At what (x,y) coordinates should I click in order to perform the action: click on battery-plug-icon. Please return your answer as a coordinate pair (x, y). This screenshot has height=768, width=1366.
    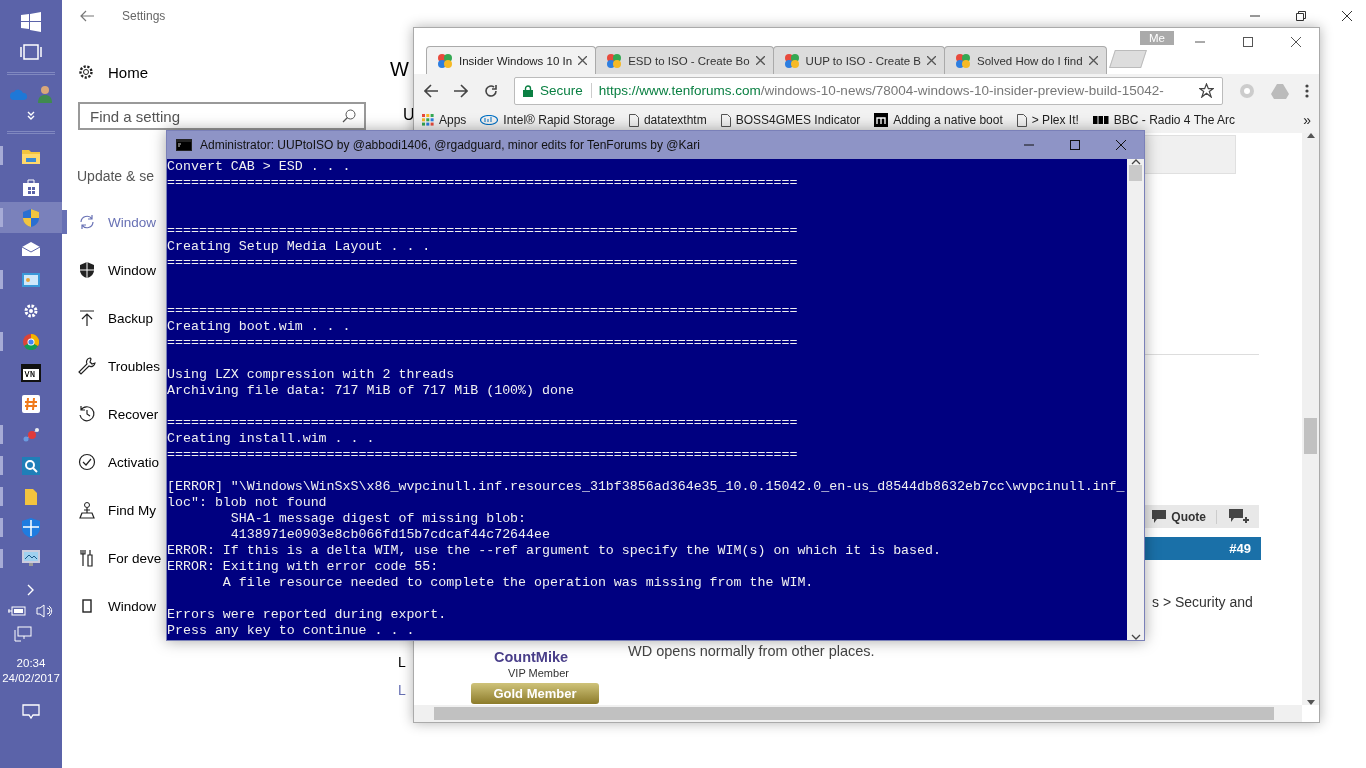
    Looking at the image, I should click on (17, 611).